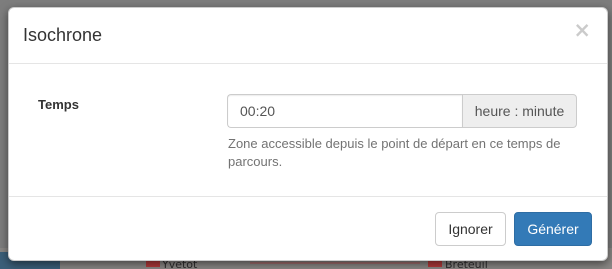 This screenshot has height=269, width=612. I want to click on temps-input, so click(344, 111).